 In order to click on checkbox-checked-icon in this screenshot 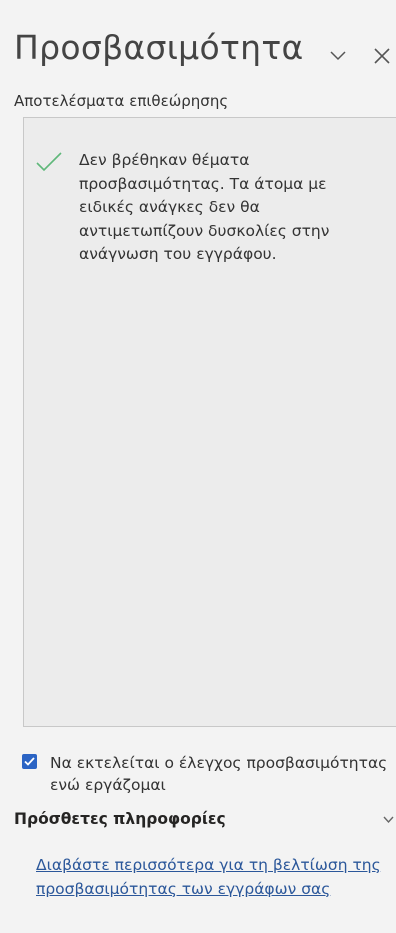, I will do `click(29, 761)`.